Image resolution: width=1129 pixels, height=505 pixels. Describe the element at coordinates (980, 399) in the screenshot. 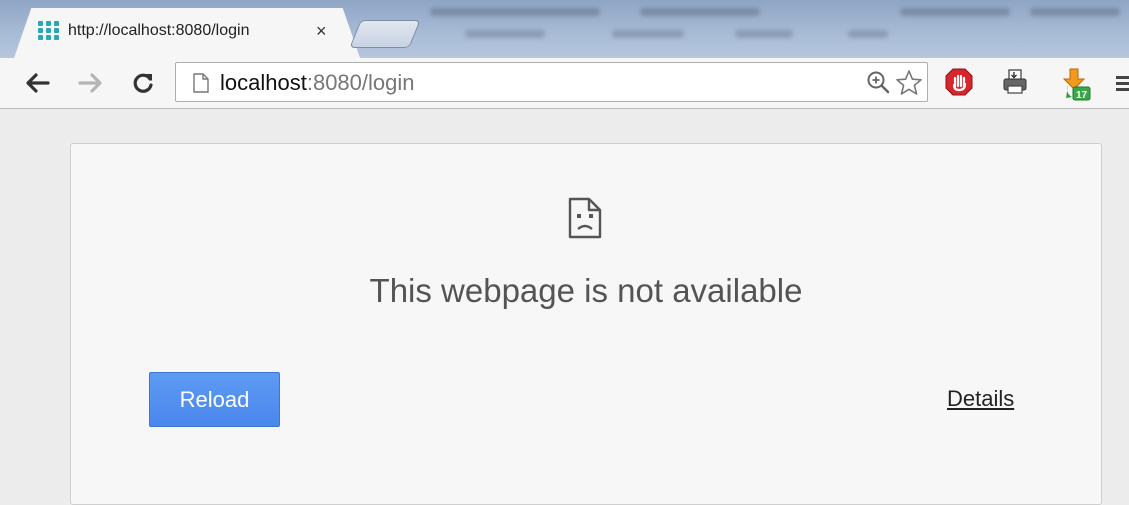

I see `details-link: Details` at that location.